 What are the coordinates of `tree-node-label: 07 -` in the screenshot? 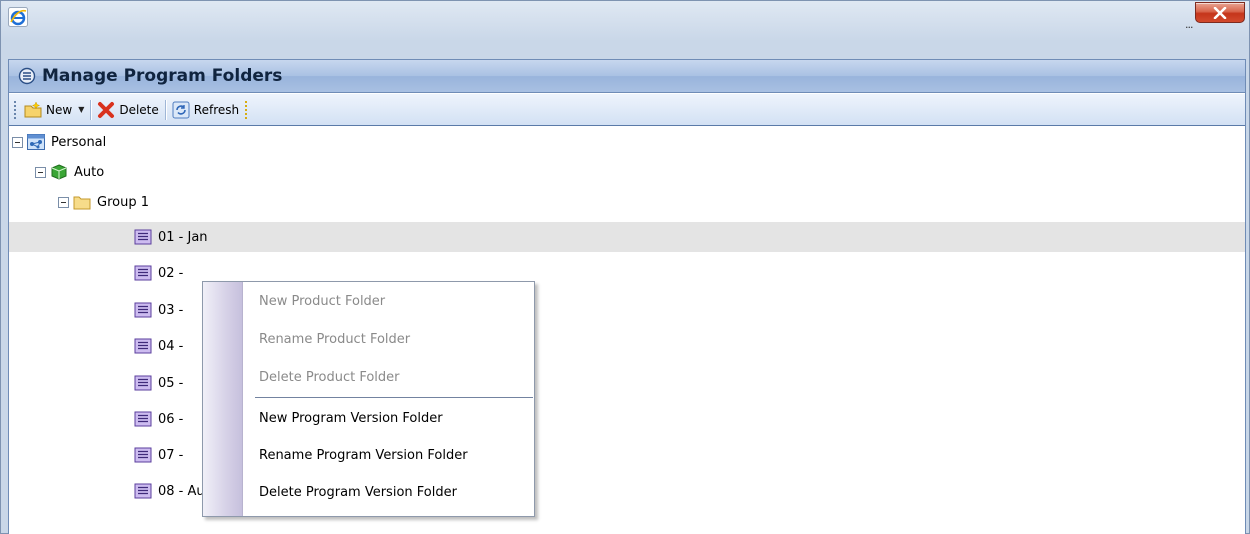 It's located at (171, 455).